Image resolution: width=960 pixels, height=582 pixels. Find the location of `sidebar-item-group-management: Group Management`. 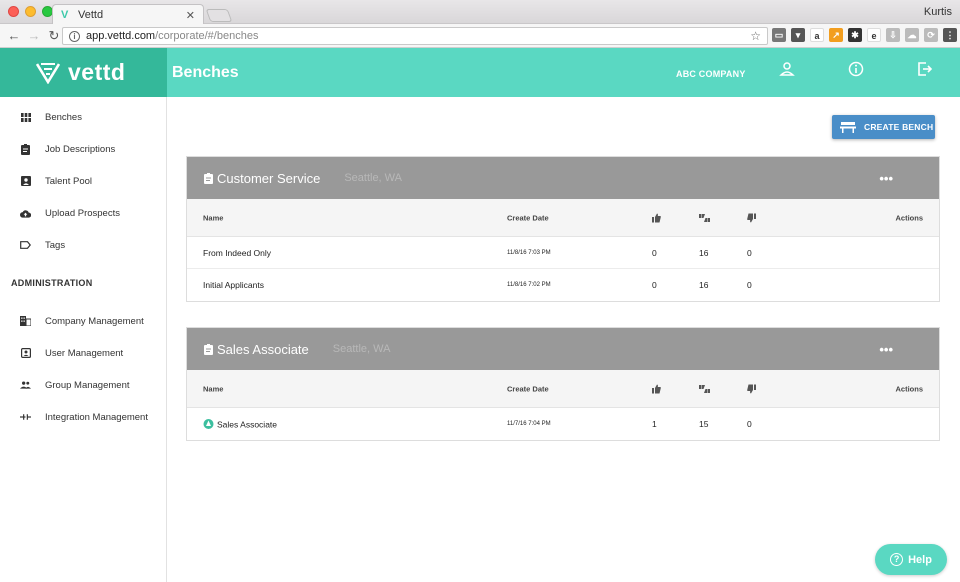

sidebar-item-group-management: Group Management is located at coordinates (83, 385).